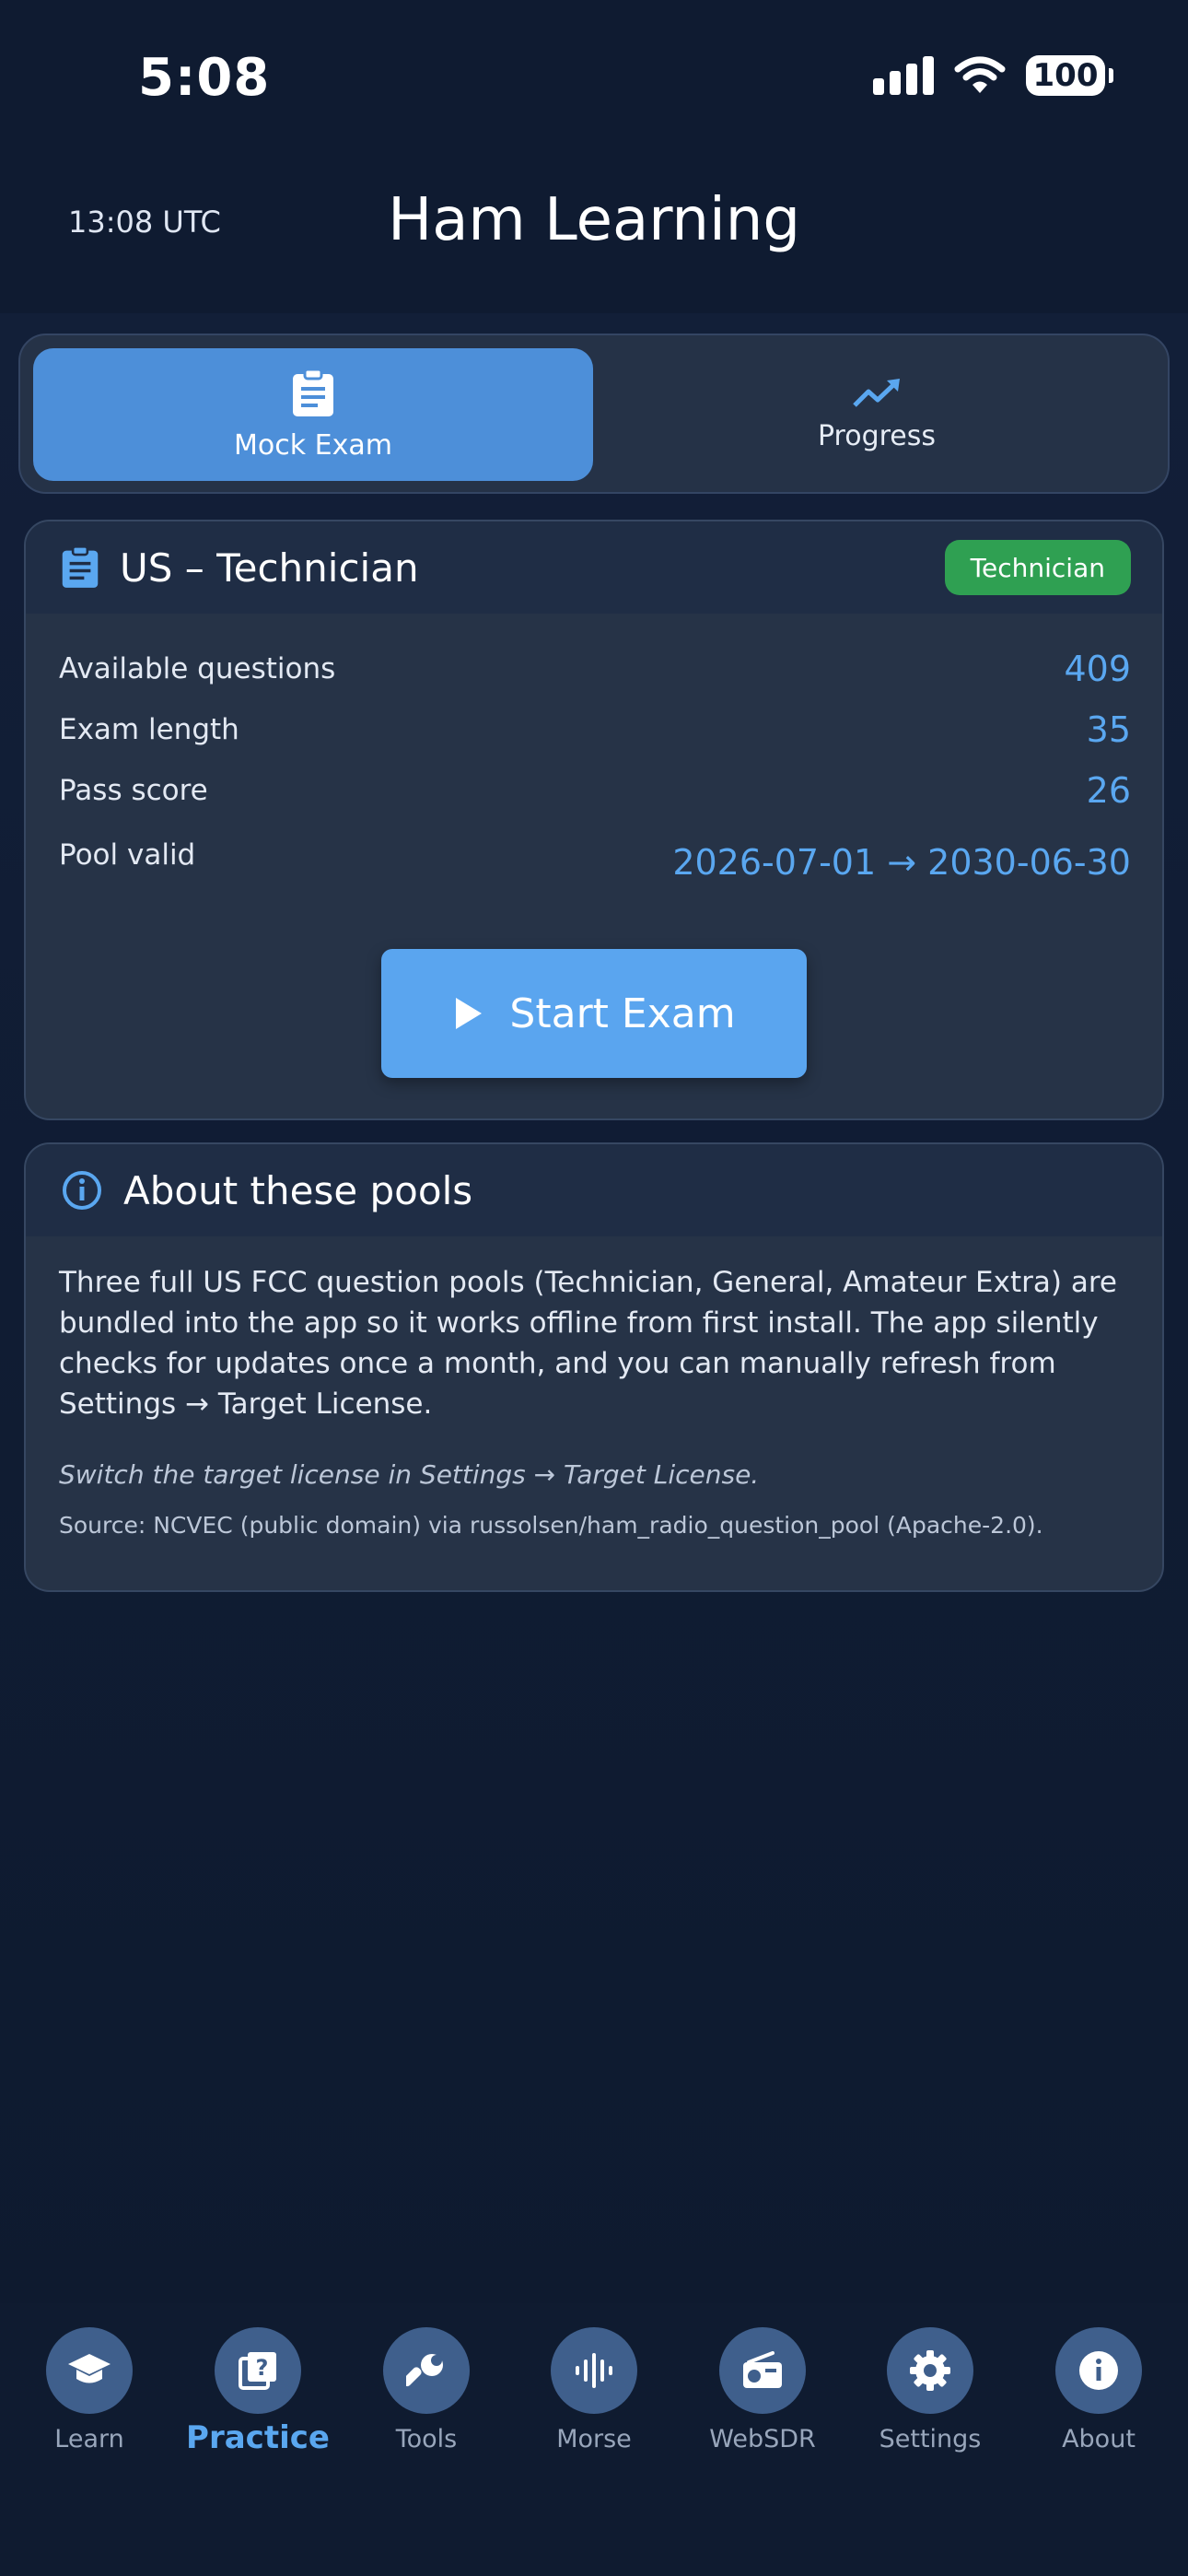 This screenshot has width=1188, height=2576. Describe the element at coordinates (594, 567) in the screenshot. I see `exam-card-header: US – Technician Technician` at that location.